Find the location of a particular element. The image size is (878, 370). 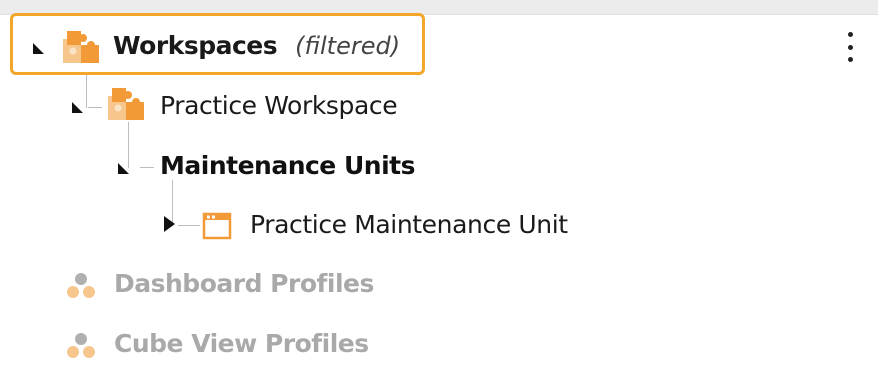

tree-node-workspaces: Workspaces (filtered) is located at coordinates (217, 44).